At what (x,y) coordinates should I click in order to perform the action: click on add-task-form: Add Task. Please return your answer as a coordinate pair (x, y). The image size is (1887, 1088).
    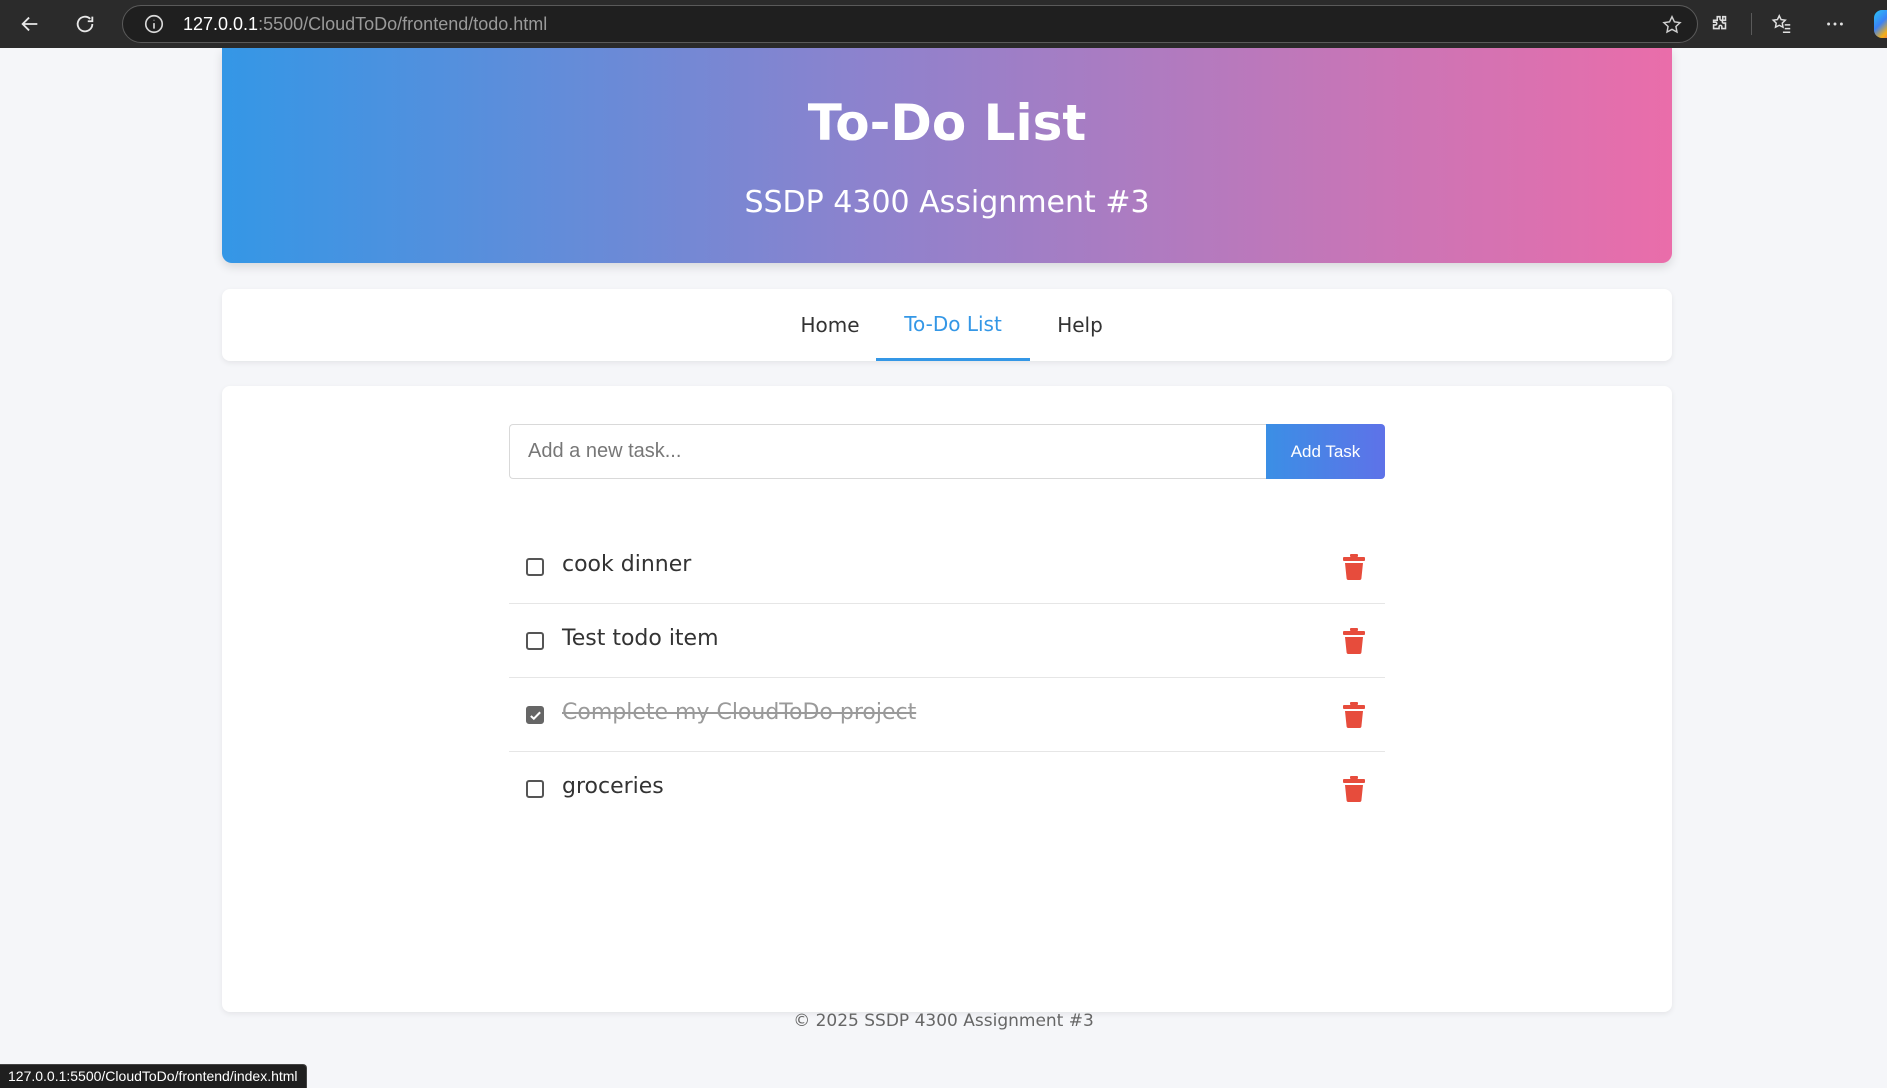
    Looking at the image, I should click on (947, 451).